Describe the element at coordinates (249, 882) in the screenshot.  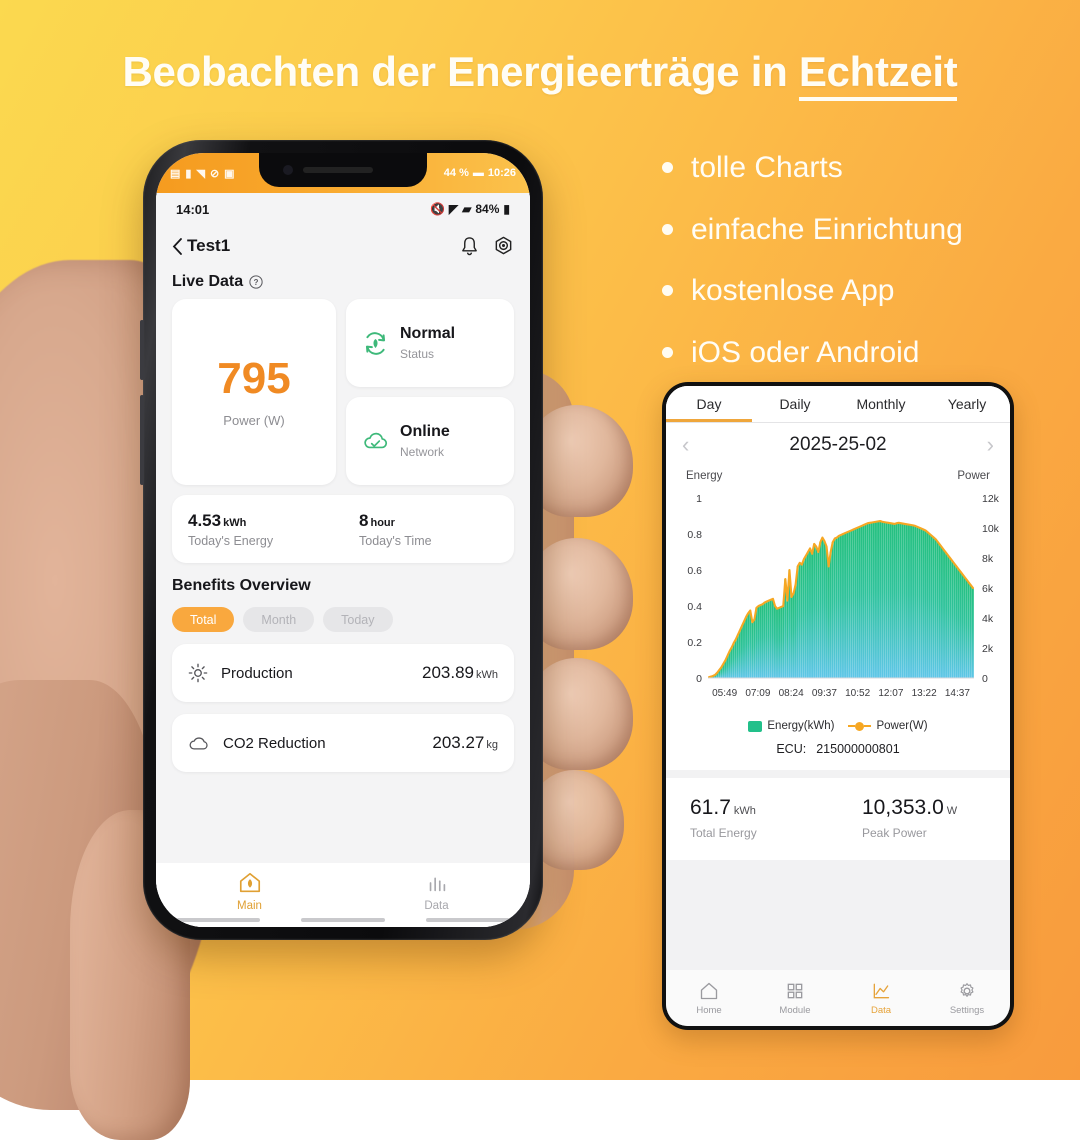
I see `home-leaf-icon` at that location.